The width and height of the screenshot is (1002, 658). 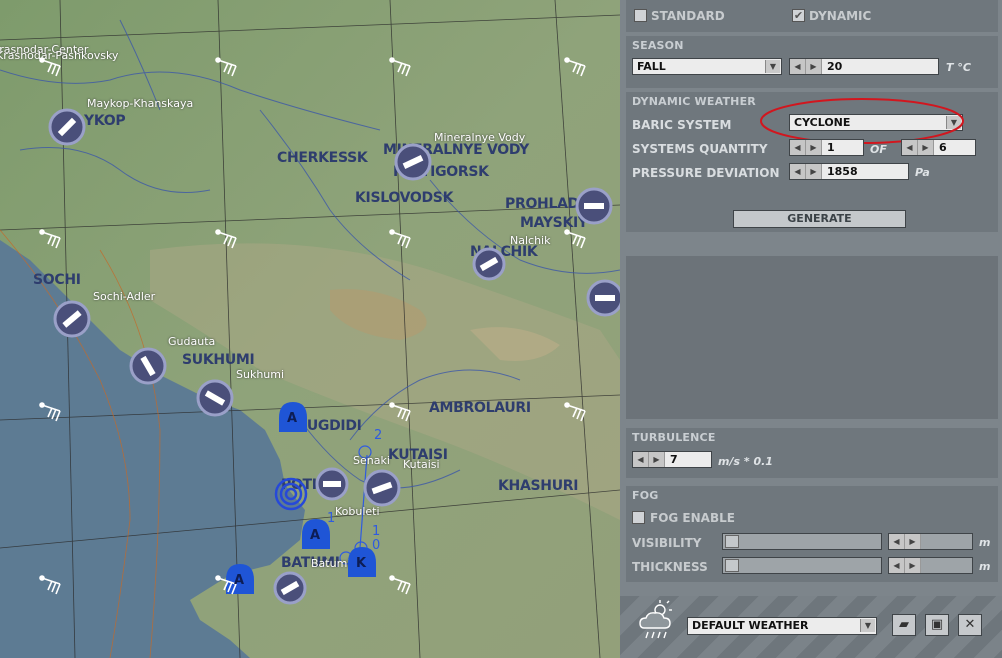 I want to click on close-button: ✕, so click(x=970, y=625).